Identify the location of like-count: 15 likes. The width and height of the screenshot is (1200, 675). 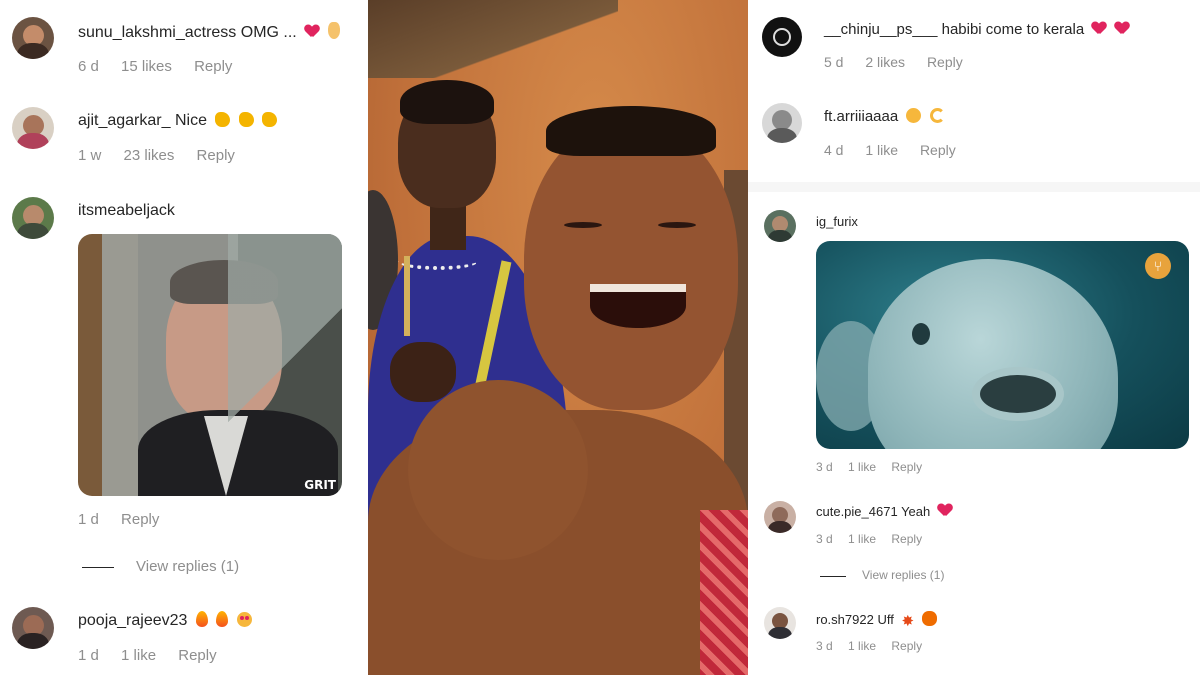
(146, 66).